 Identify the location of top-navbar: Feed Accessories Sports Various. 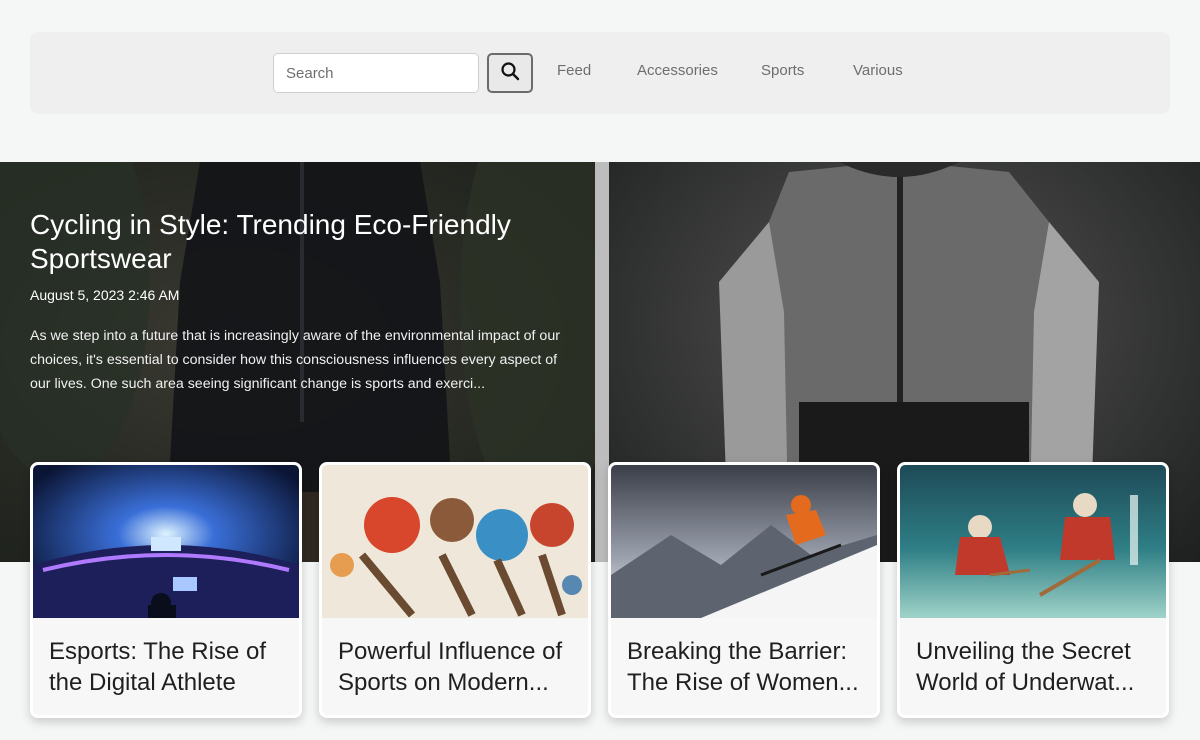
(600, 73).